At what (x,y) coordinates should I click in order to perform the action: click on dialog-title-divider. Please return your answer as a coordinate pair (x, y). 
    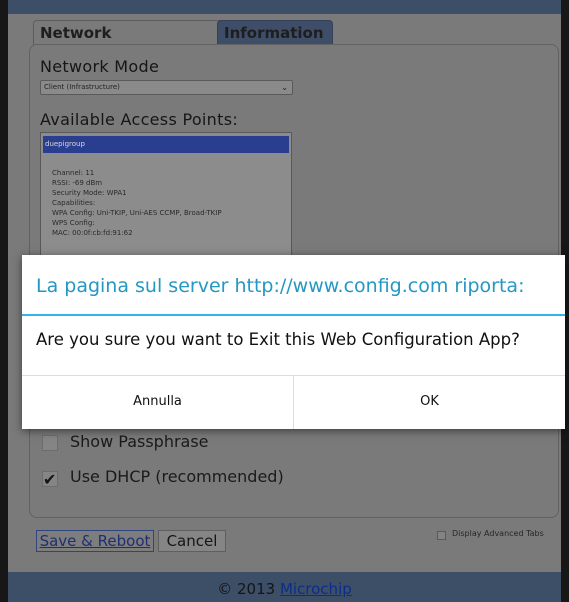
    Looking at the image, I should click on (293, 315).